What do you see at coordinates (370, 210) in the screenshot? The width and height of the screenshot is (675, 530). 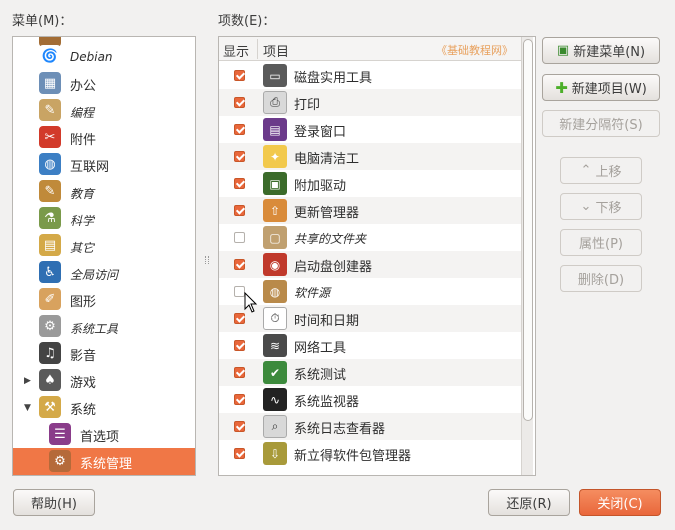 I see `item-row: ⇧ 更新管理器` at bounding box center [370, 210].